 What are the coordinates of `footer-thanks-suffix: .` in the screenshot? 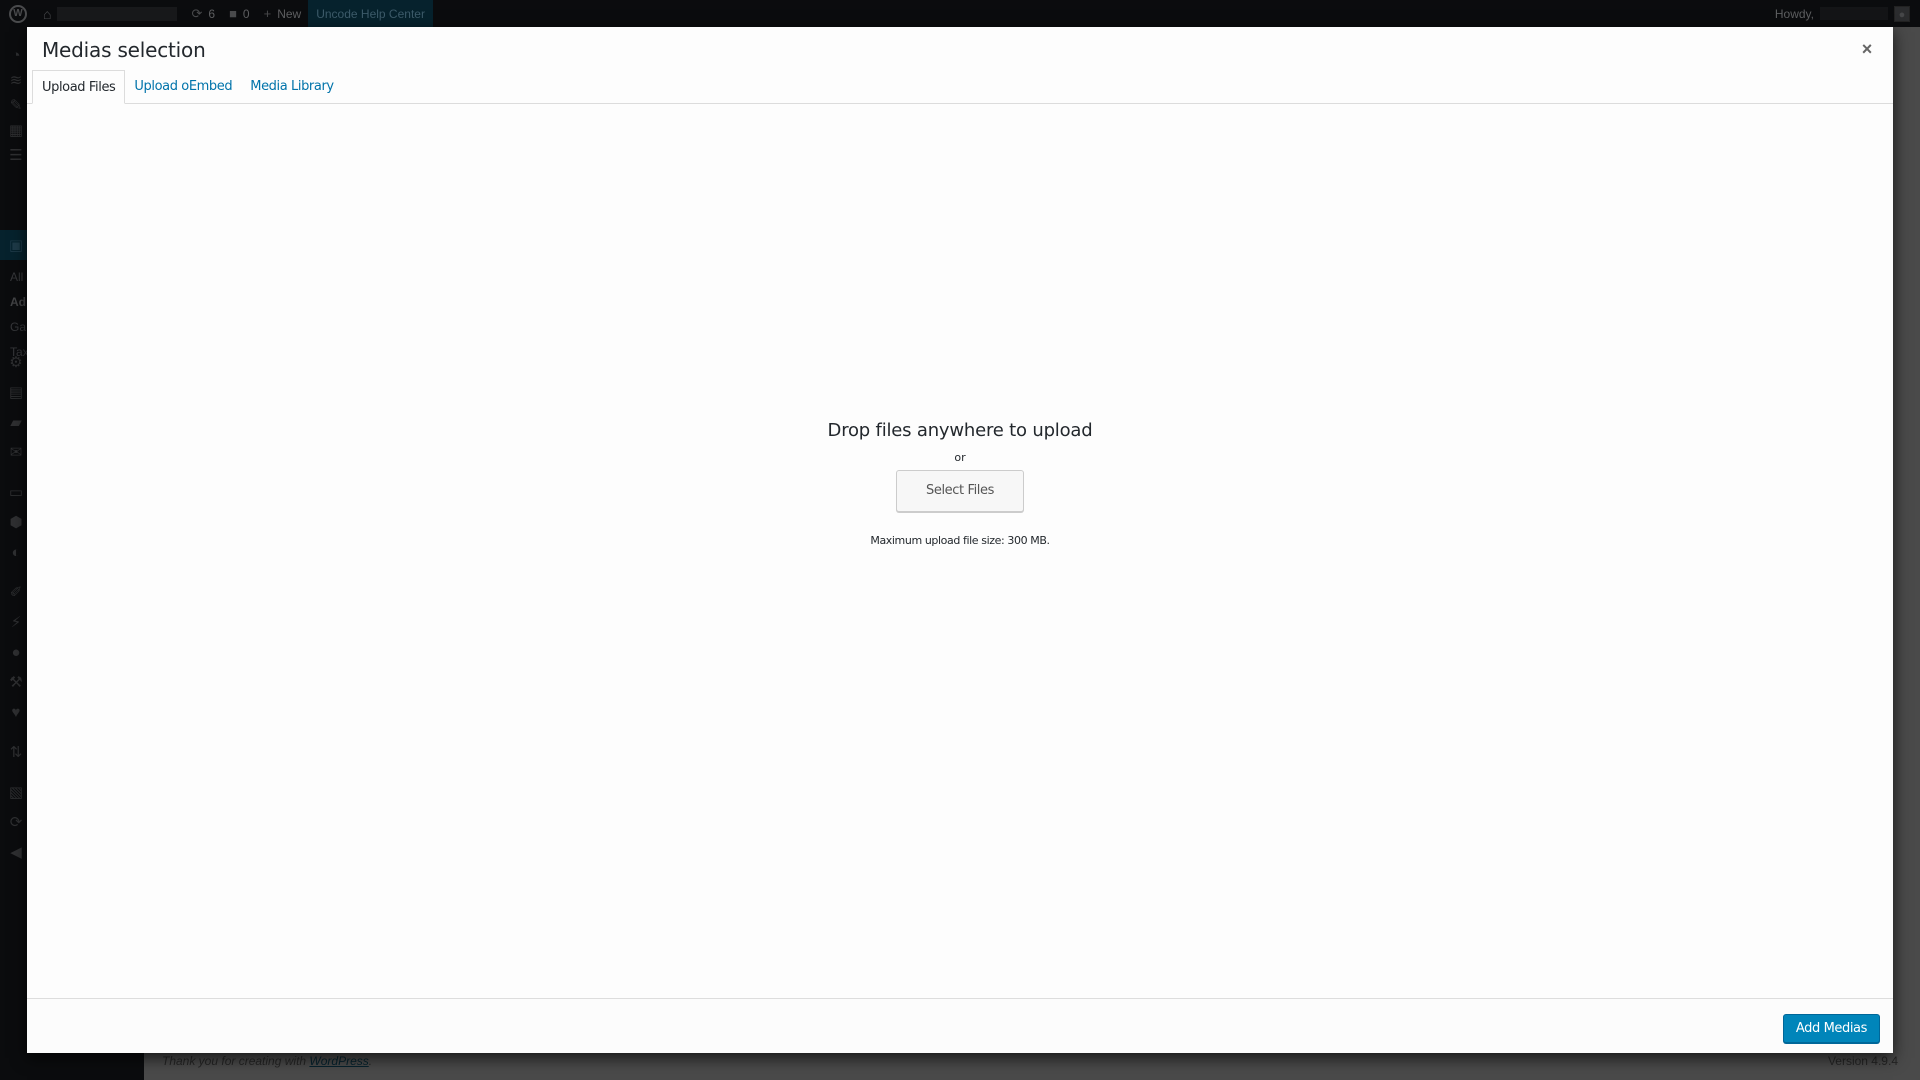 It's located at (370, 1061).